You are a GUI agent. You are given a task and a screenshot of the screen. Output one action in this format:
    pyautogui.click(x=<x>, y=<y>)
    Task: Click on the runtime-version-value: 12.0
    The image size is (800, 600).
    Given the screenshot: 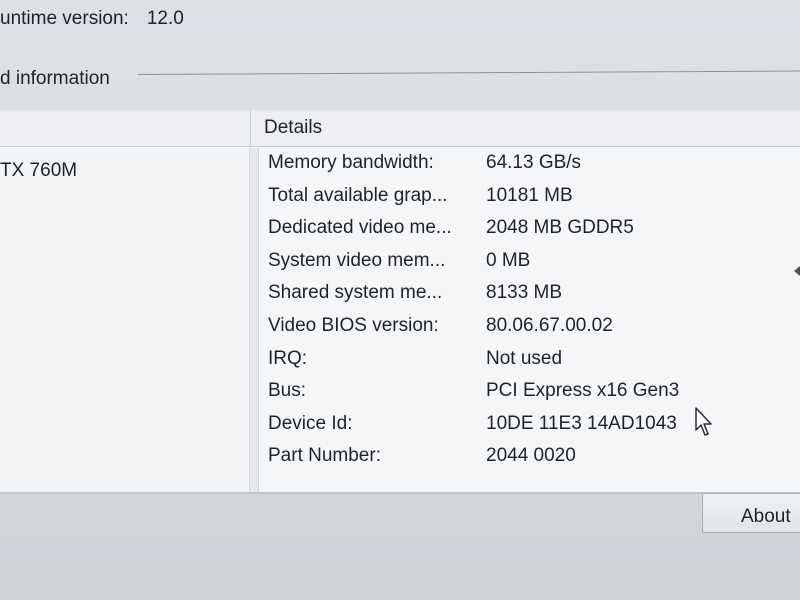 What is the action you would take?
    pyautogui.click(x=165, y=18)
    